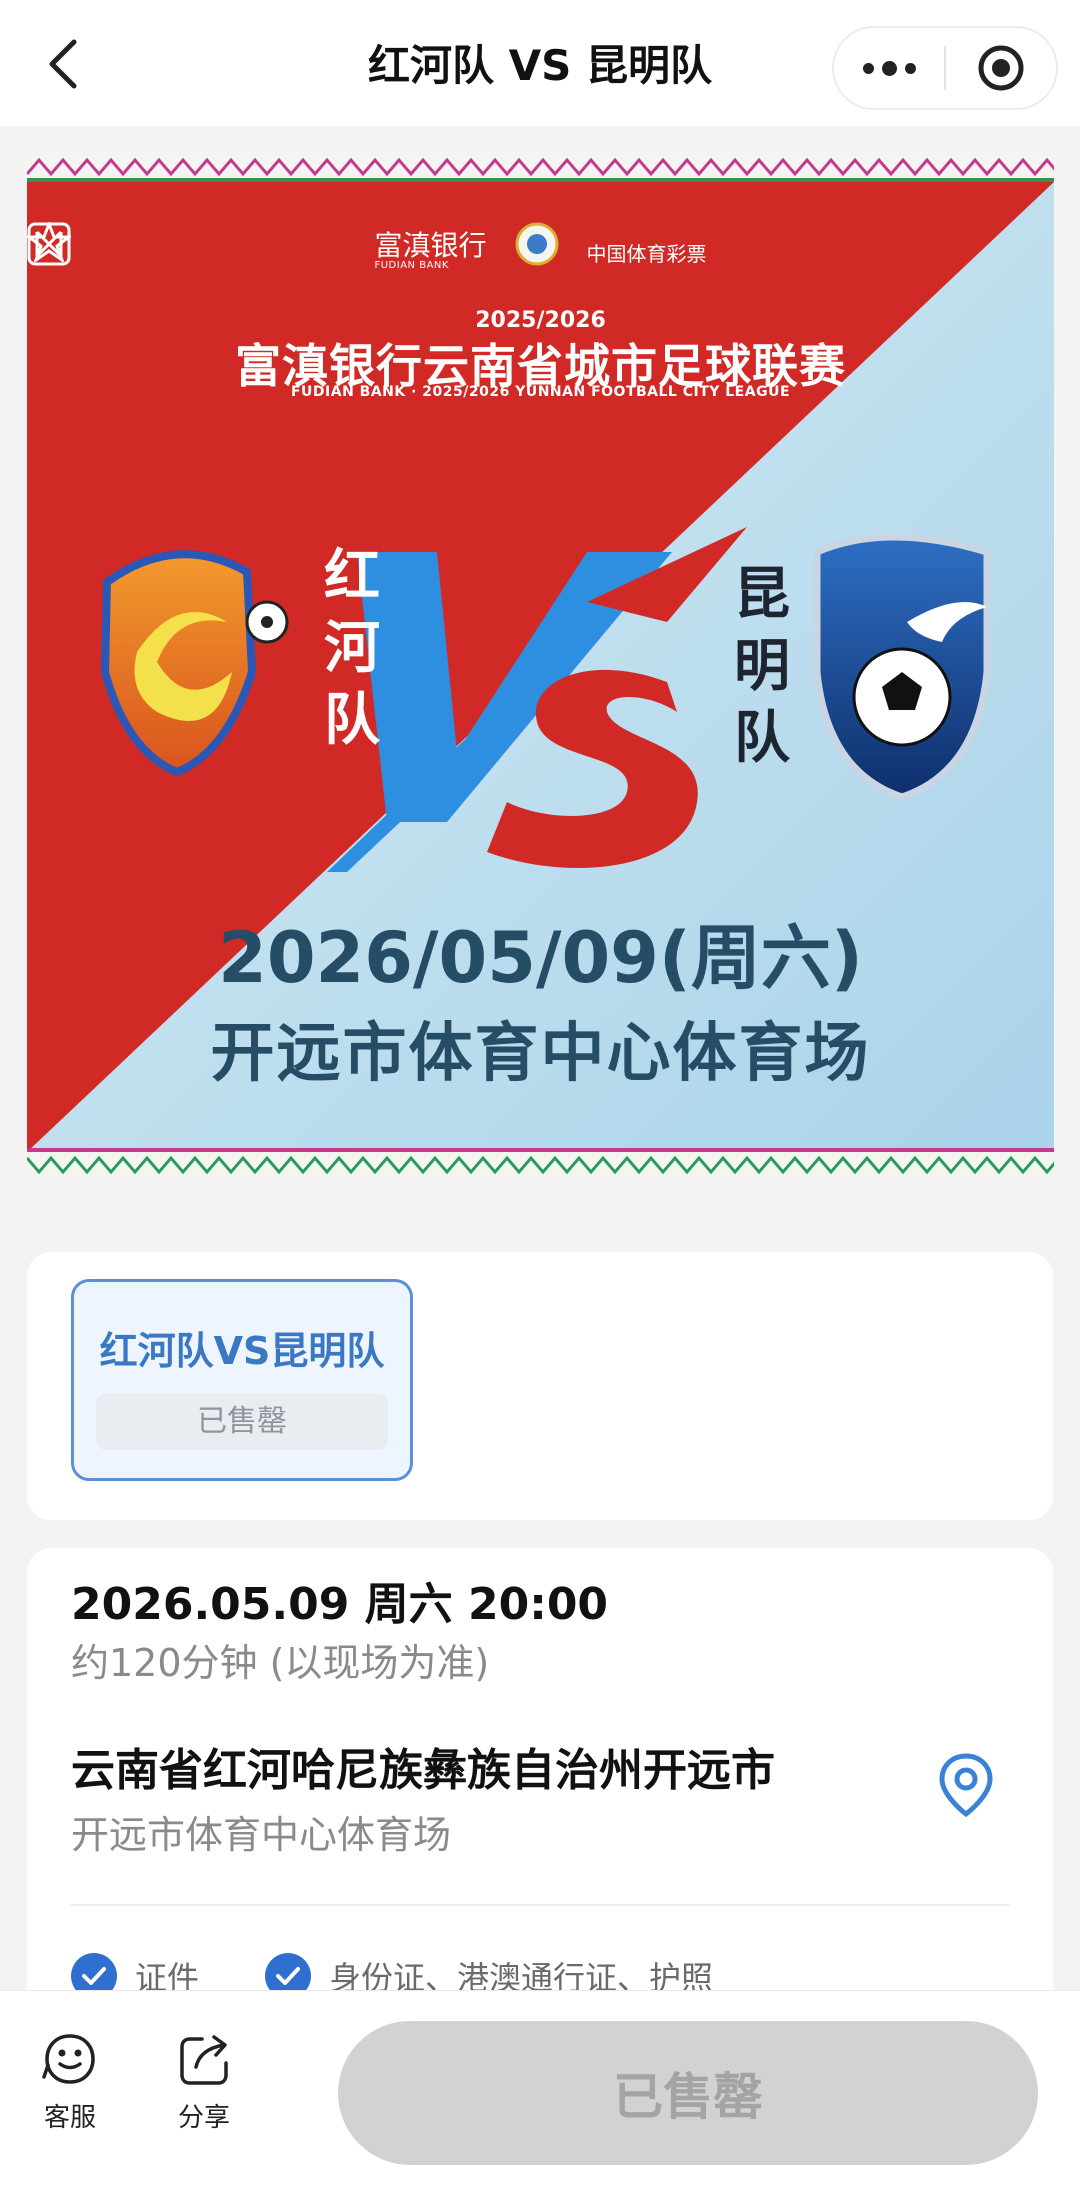 The height and width of the screenshot is (2205, 1080). Describe the element at coordinates (352, 648) in the screenshot. I see `home-team-name: 红河队` at that location.